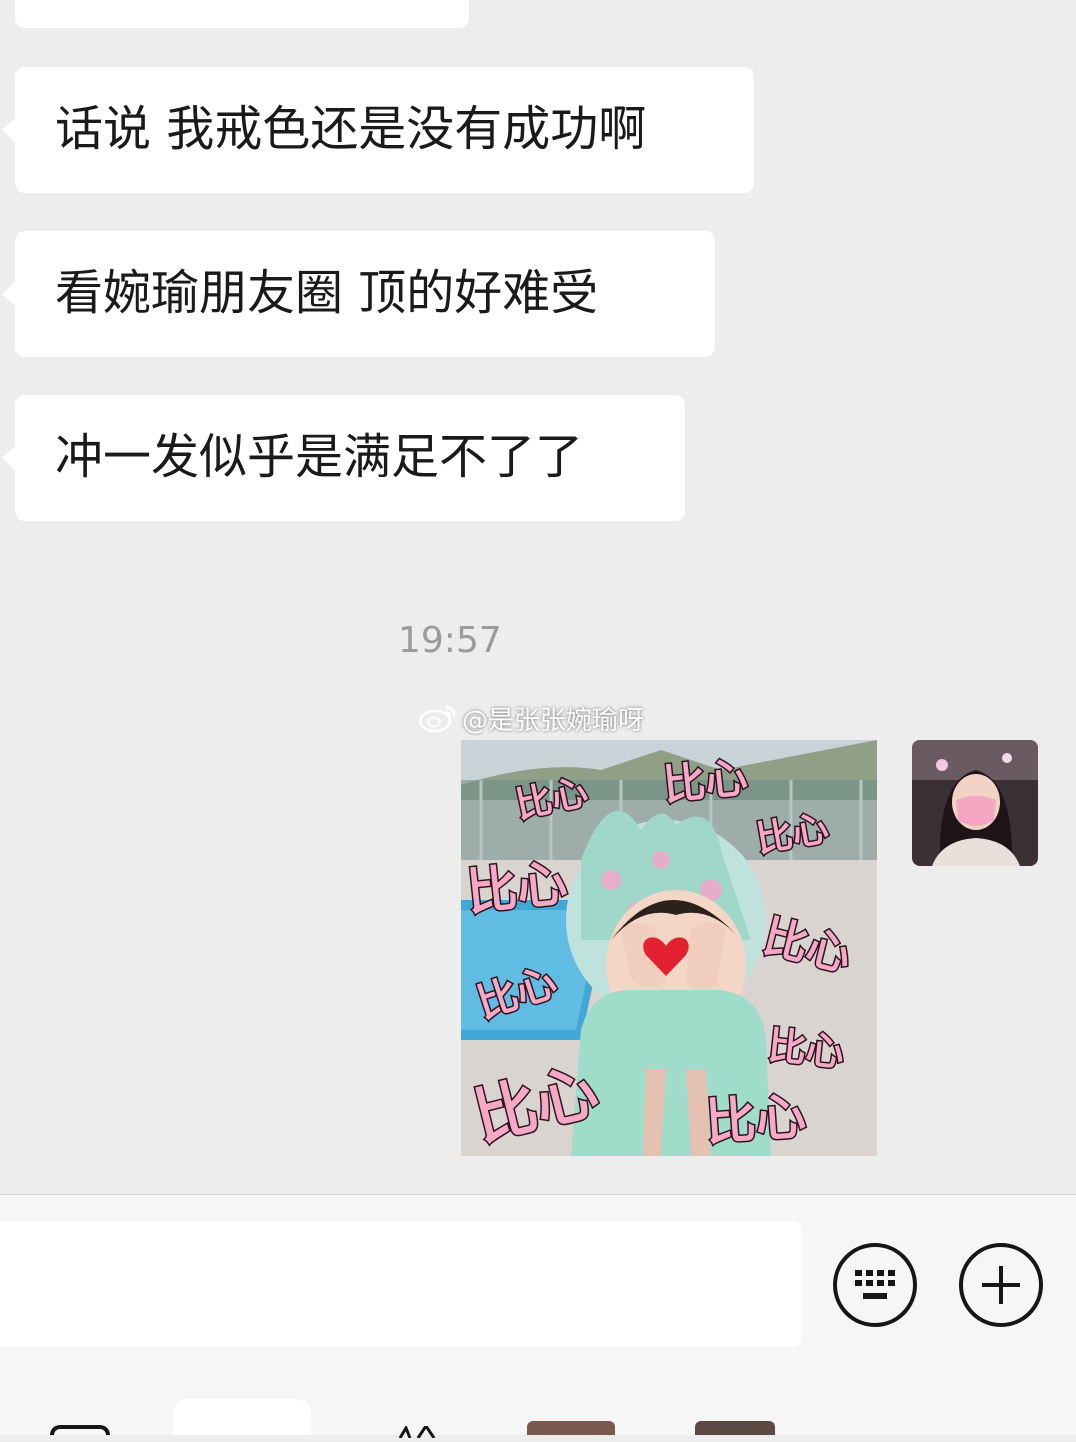 This screenshot has width=1076, height=1442. I want to click on keyboard-icon, so click(875, 1284).